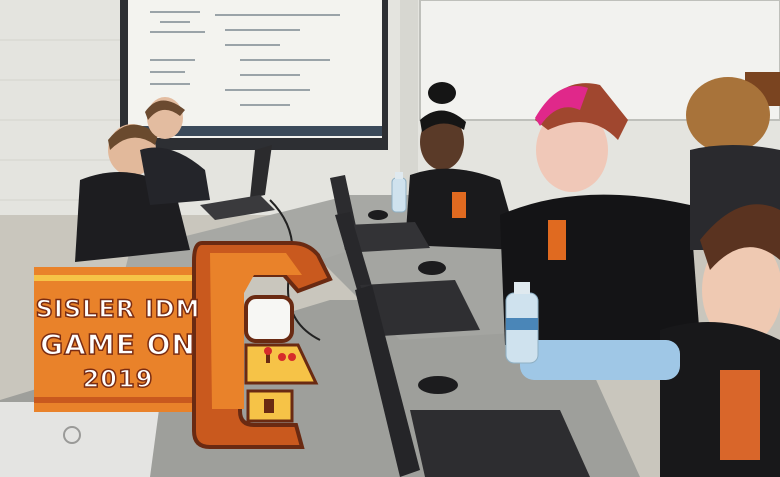 This screenshot has width=780, height=477. I want to click on arcade-cabinet-logo-icon, so click(262, 345).